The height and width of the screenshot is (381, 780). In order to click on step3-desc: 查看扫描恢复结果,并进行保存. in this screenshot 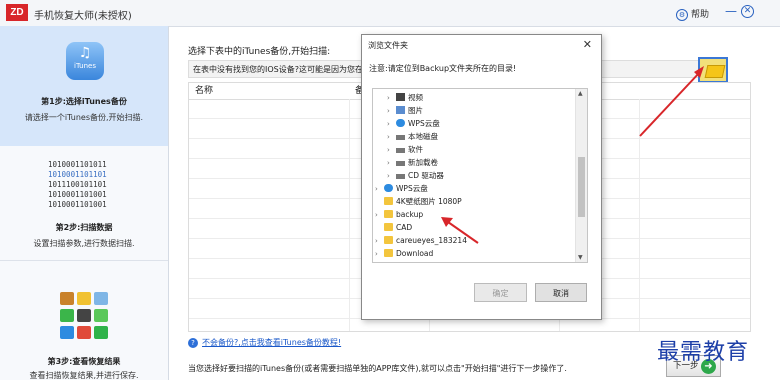, I will do `click(84, 375)`.